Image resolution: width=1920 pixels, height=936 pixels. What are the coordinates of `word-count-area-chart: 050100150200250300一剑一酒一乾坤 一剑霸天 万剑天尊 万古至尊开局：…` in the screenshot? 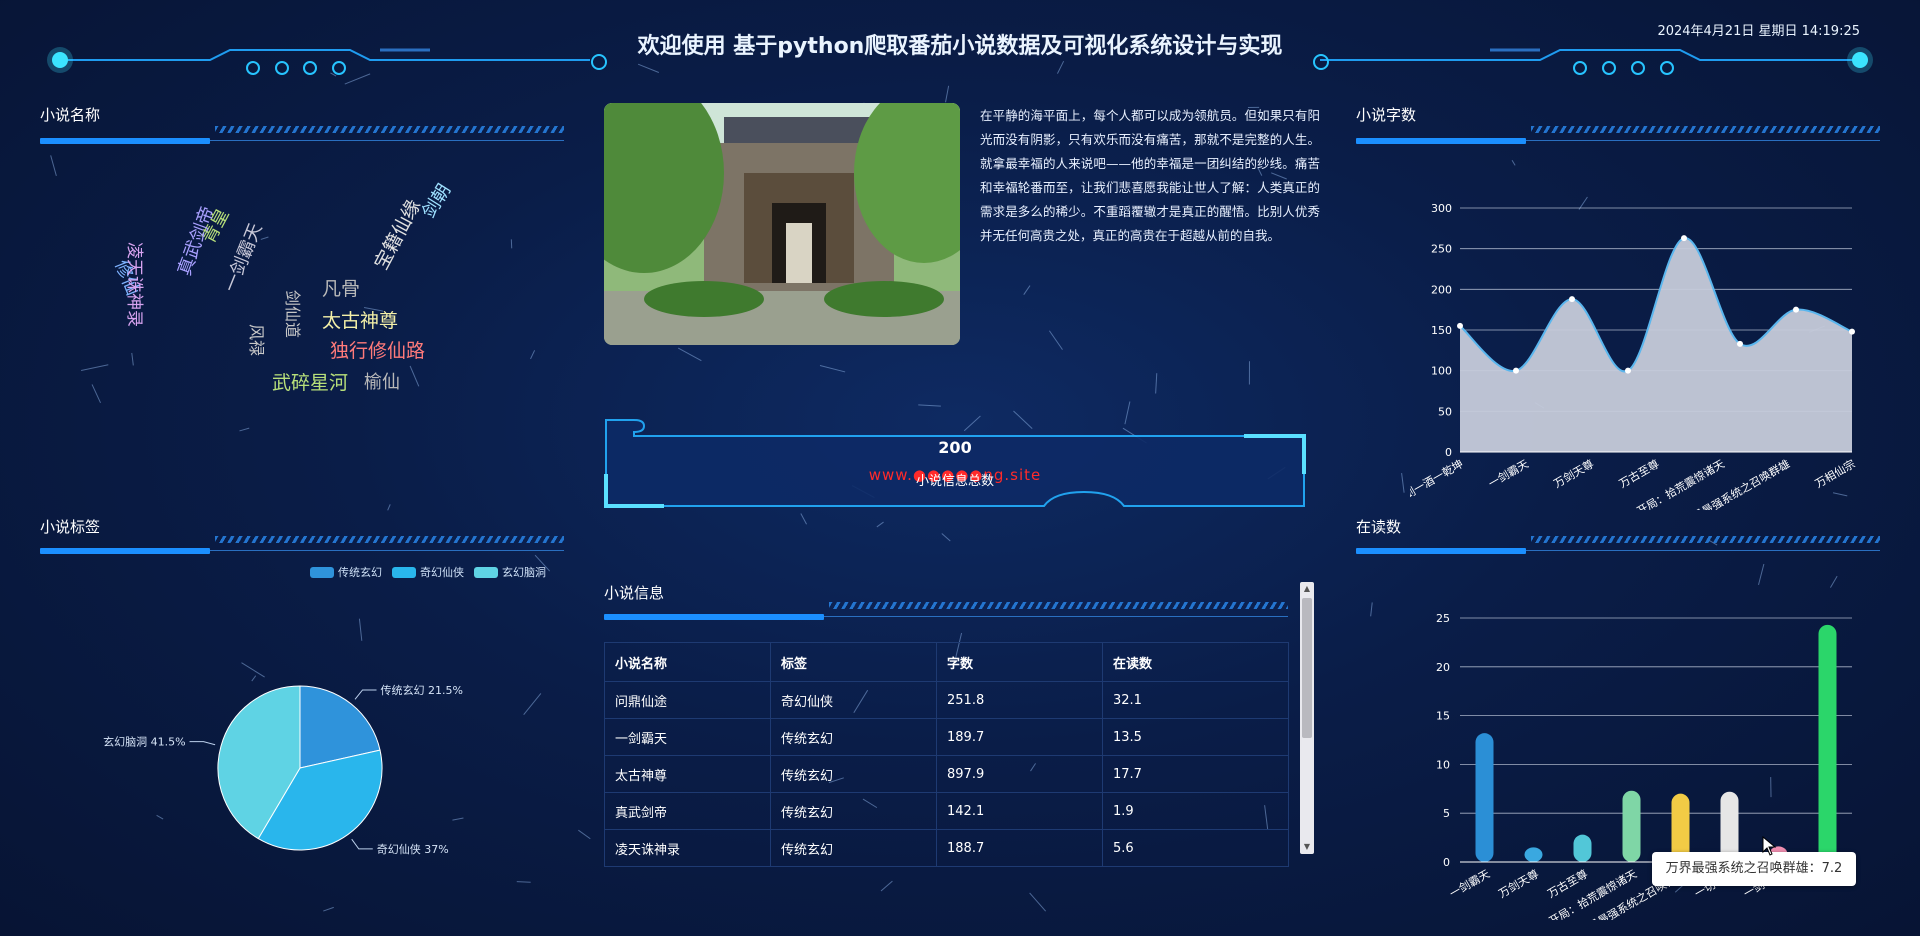 It's located at (1634, 356).